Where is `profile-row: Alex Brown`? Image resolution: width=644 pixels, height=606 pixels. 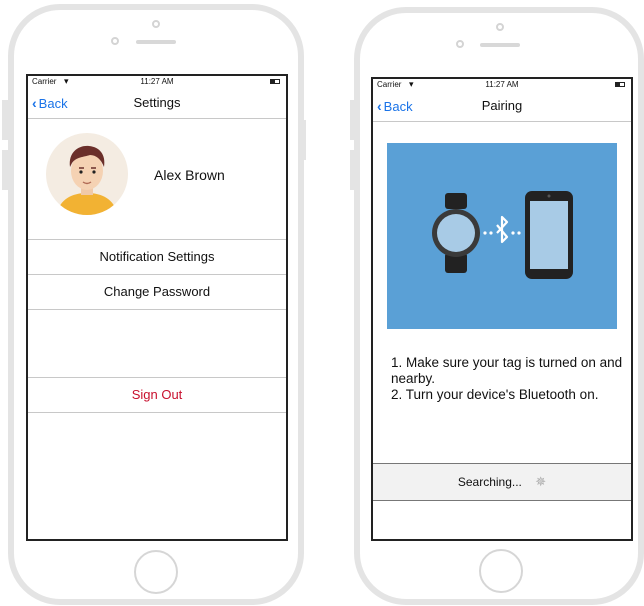
profile-row: Alex Brown is located at coordinates (157, 179).